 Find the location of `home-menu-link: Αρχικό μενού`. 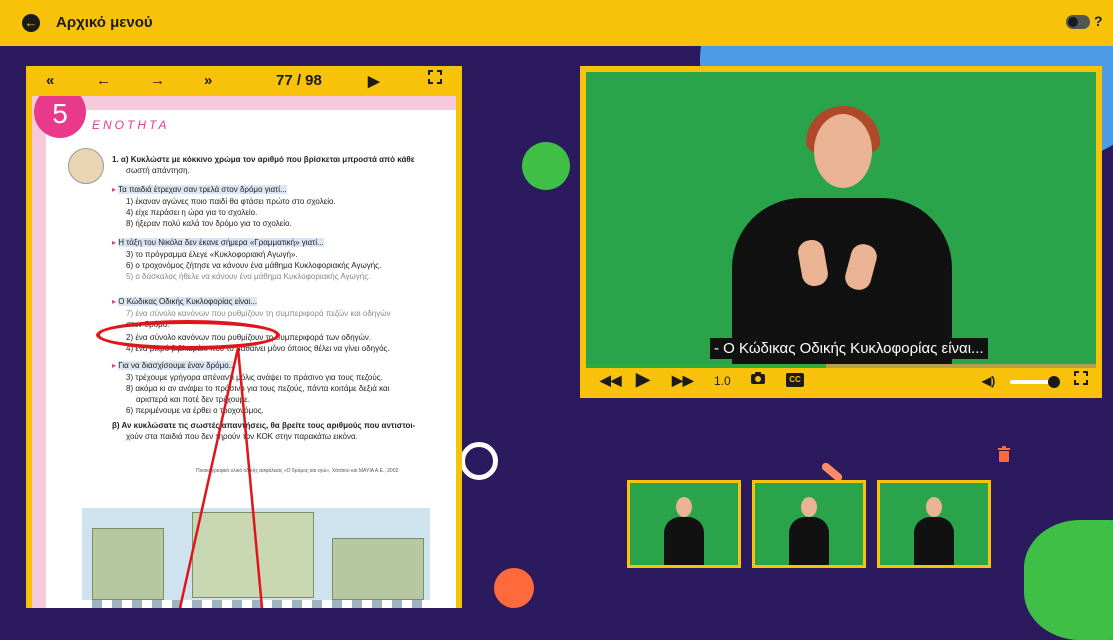

home-menu-link: Αρχικό μενού is located at coordinates (104, 22).